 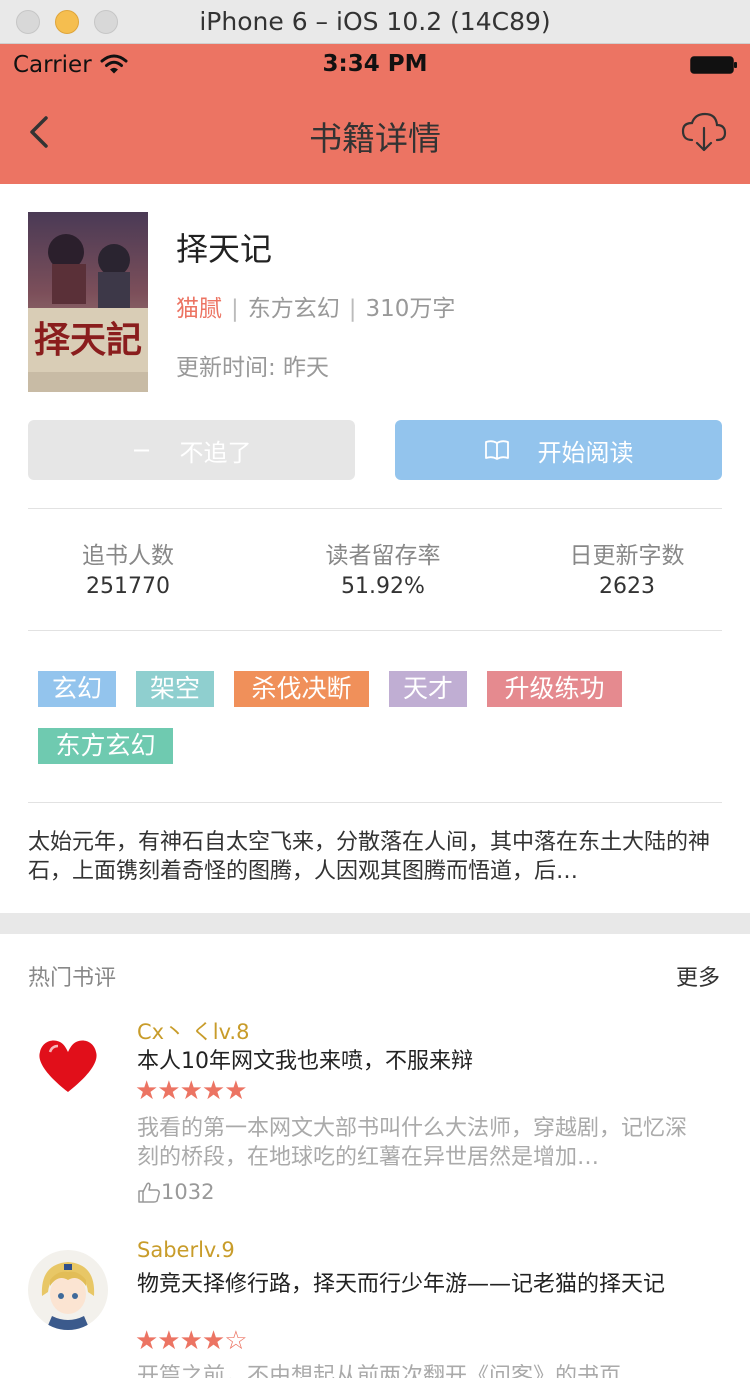 I want to click on book-cover: 择天記, so click(x=88, y=302).